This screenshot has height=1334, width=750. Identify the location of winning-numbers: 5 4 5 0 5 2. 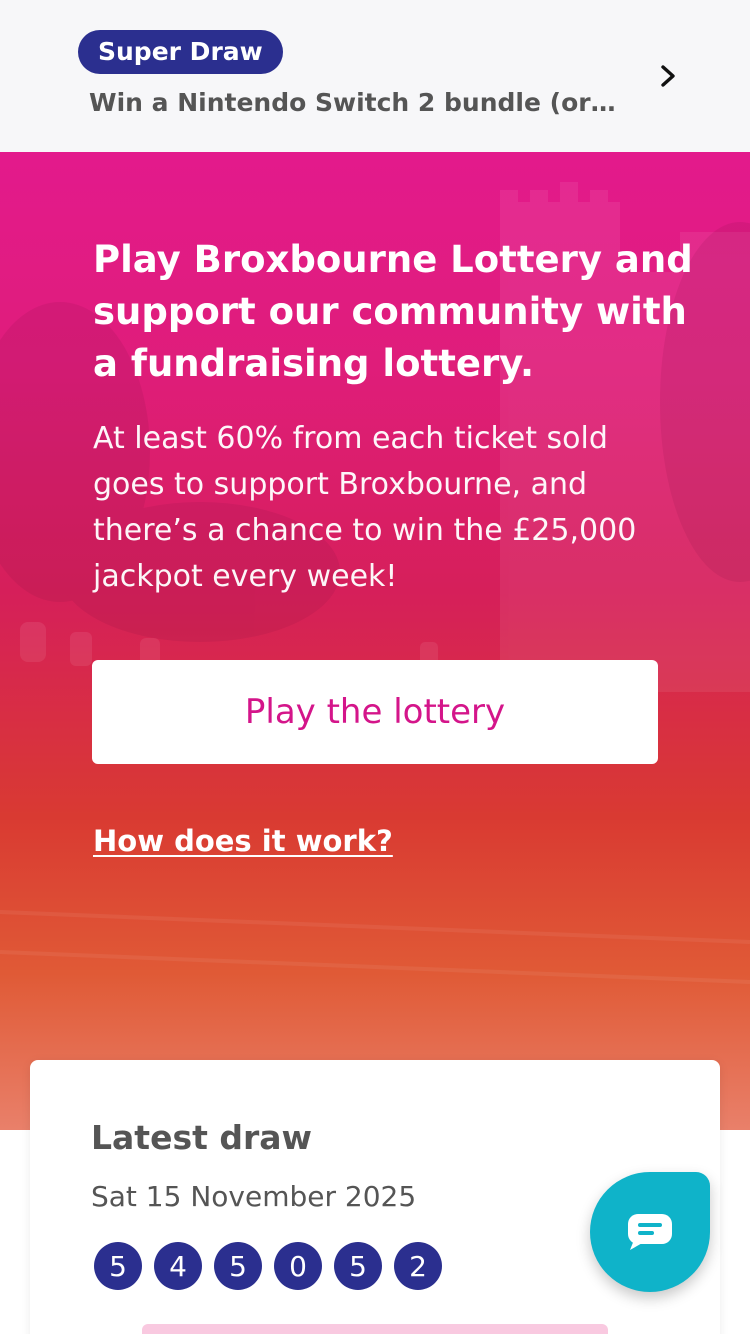
(268, 1266).